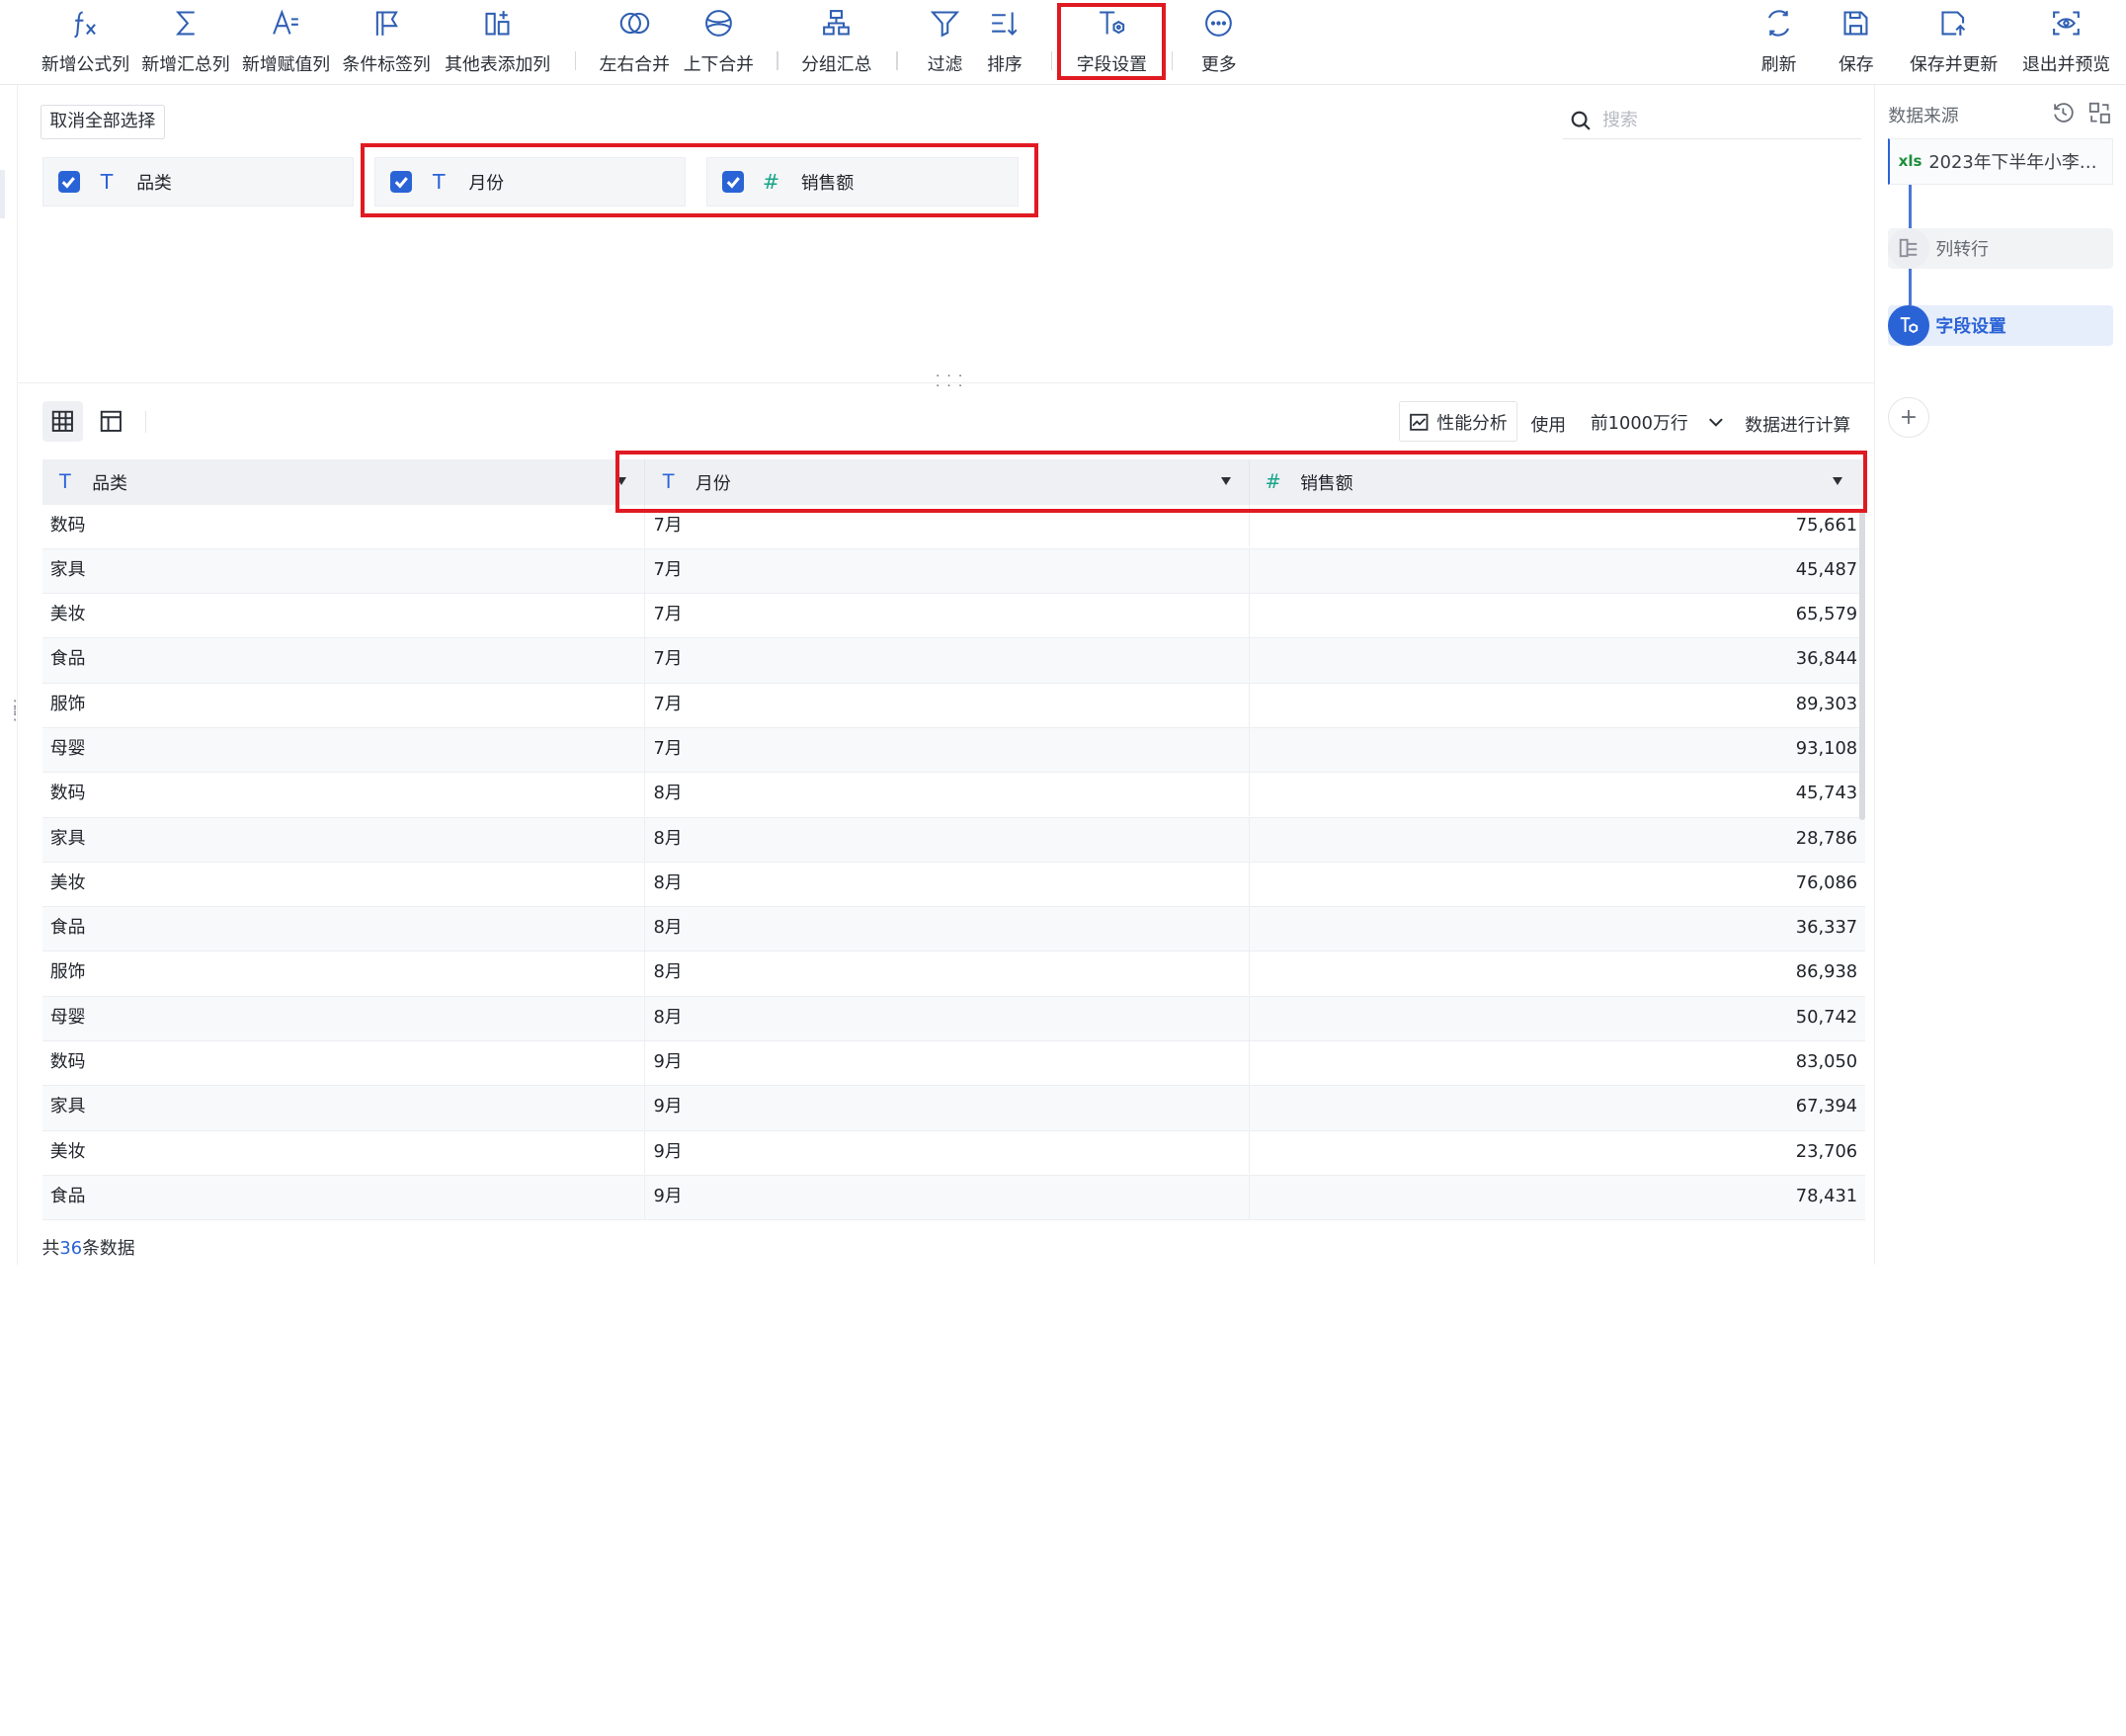  Describe the element at coordinates (635, 40) in the screenshot. I see `join-horizontal-button: 左右合并` at that location.